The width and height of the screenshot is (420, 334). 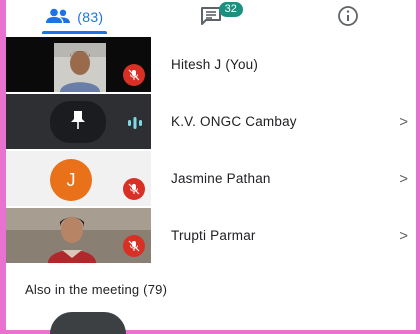 I want to click on info-icon, so click(x=348, y=17).